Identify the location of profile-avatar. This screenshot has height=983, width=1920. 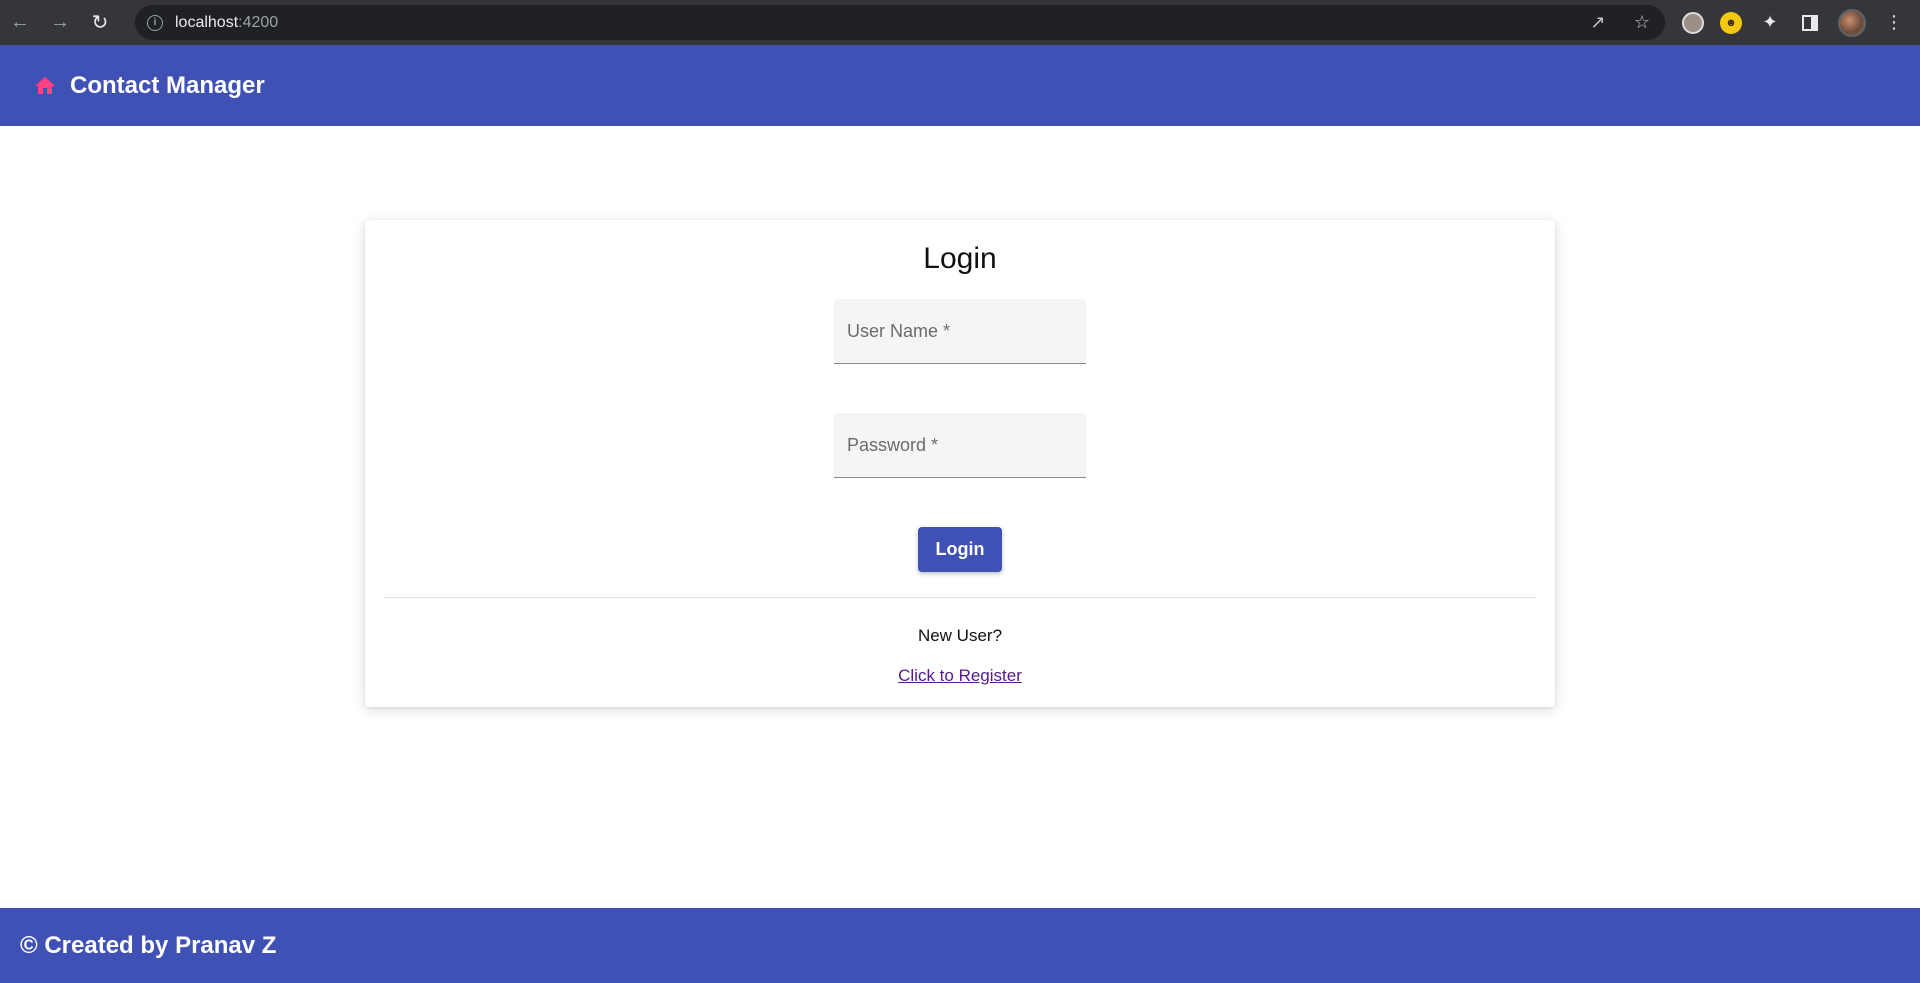
(1852, 22).